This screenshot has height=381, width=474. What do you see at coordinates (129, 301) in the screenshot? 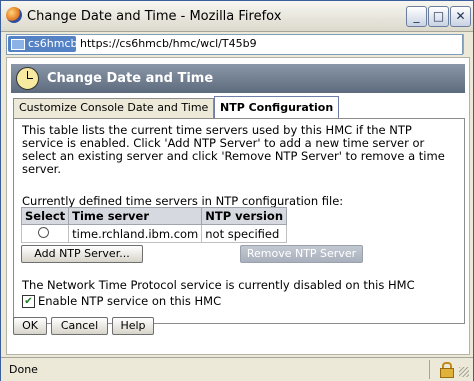
I see `enable-ntp-label: Enable NTP service on this HMC` at bounding box center [129, 301].